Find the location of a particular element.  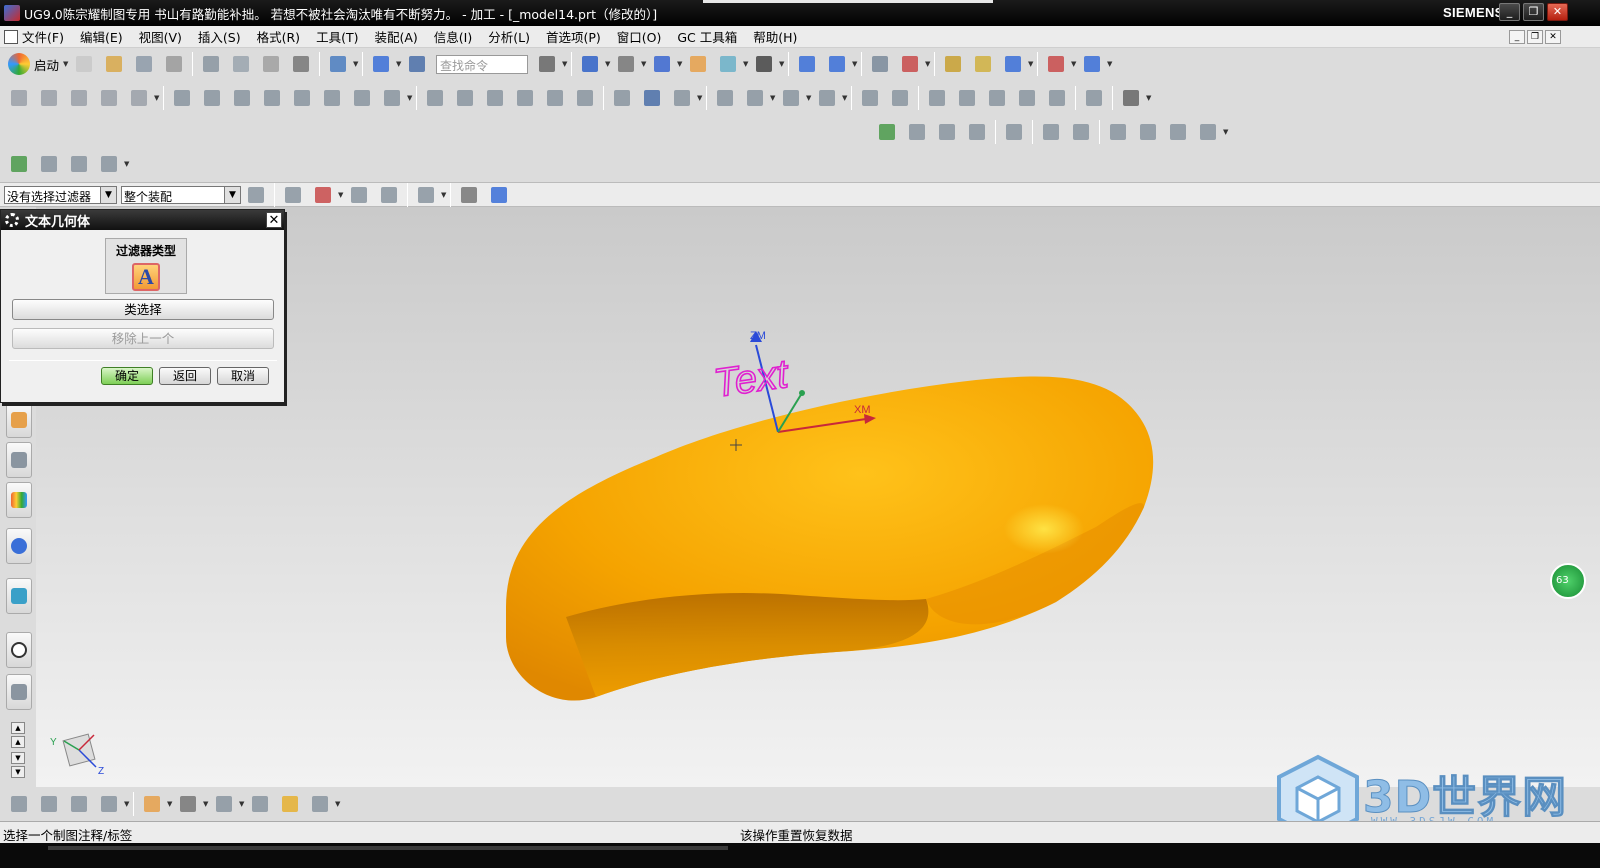

transform-icon is located at coordinates (555, 98).